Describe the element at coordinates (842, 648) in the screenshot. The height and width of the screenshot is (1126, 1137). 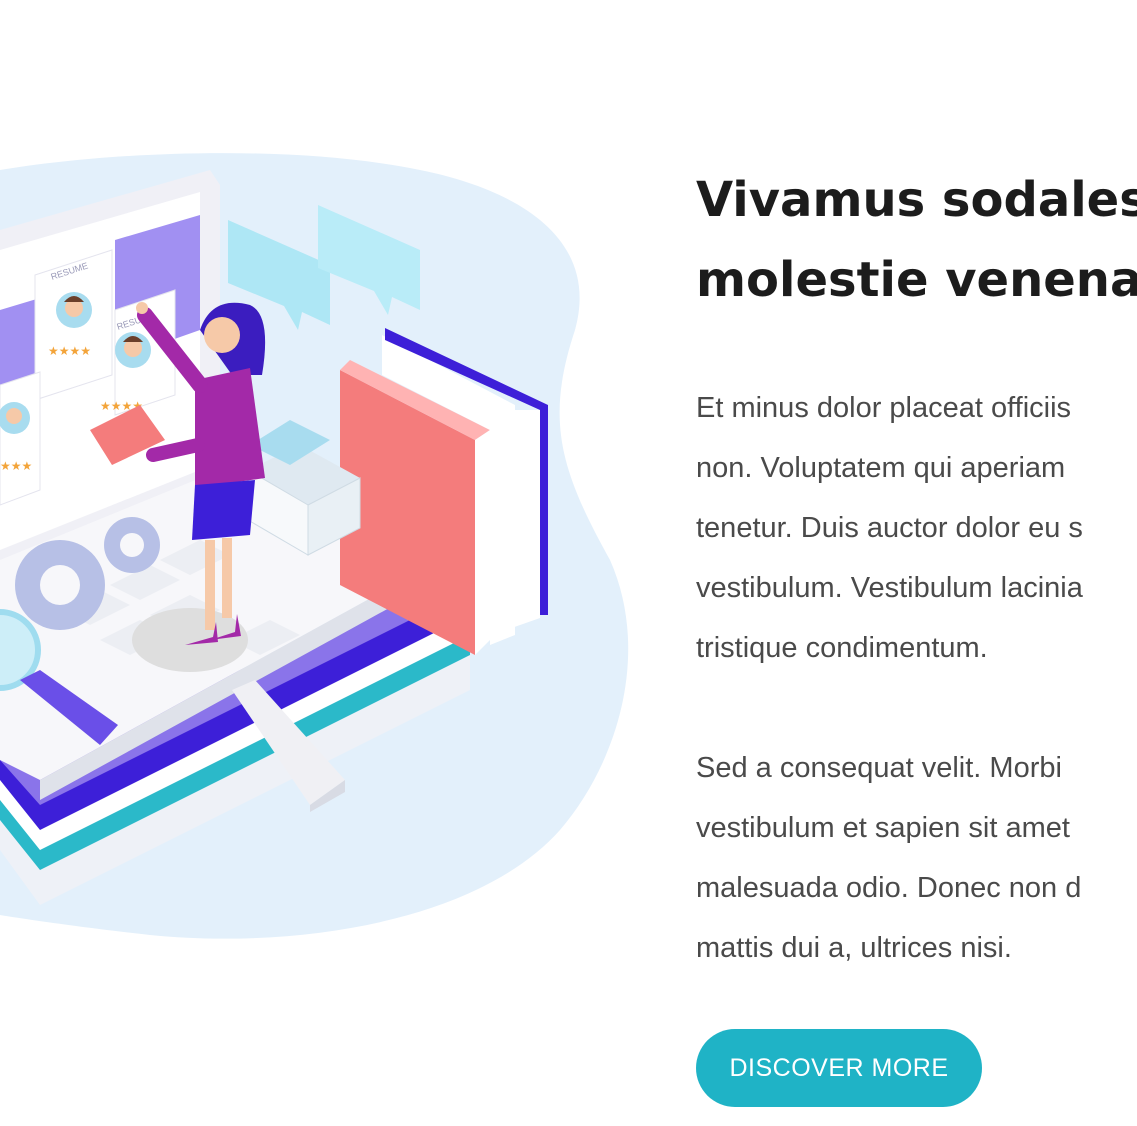
I see `paragraph-line: tristique condimentum.` at that location.